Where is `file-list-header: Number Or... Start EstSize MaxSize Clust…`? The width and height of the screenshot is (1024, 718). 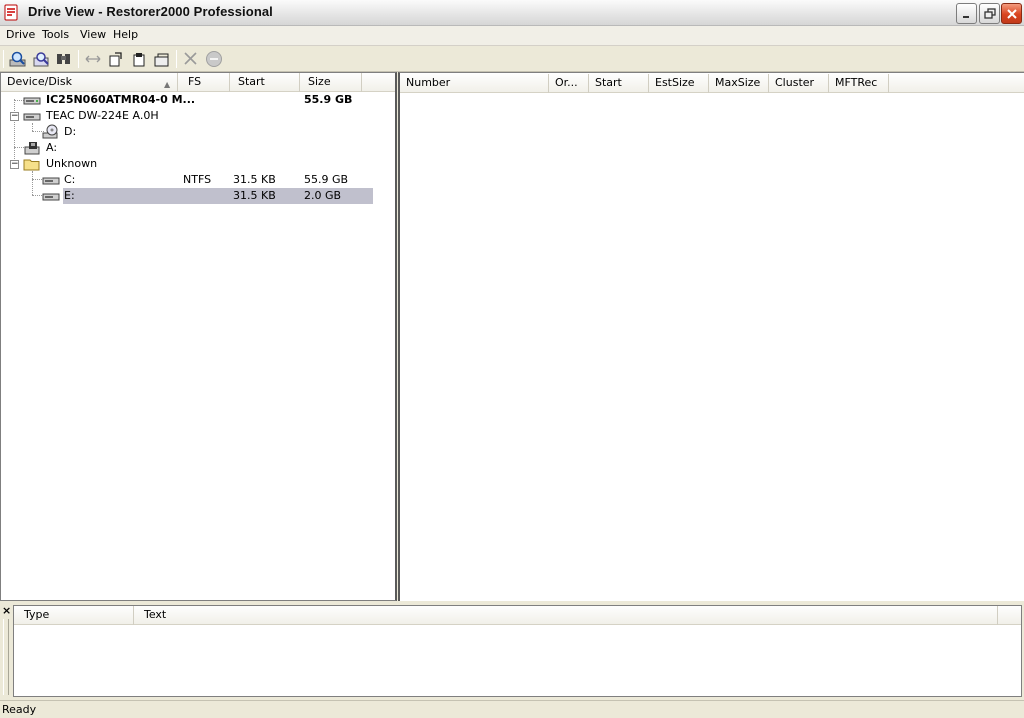
file-list-header: Number Or... Start EstSize MaxSize Clust… is located at coordinates (712, 83).